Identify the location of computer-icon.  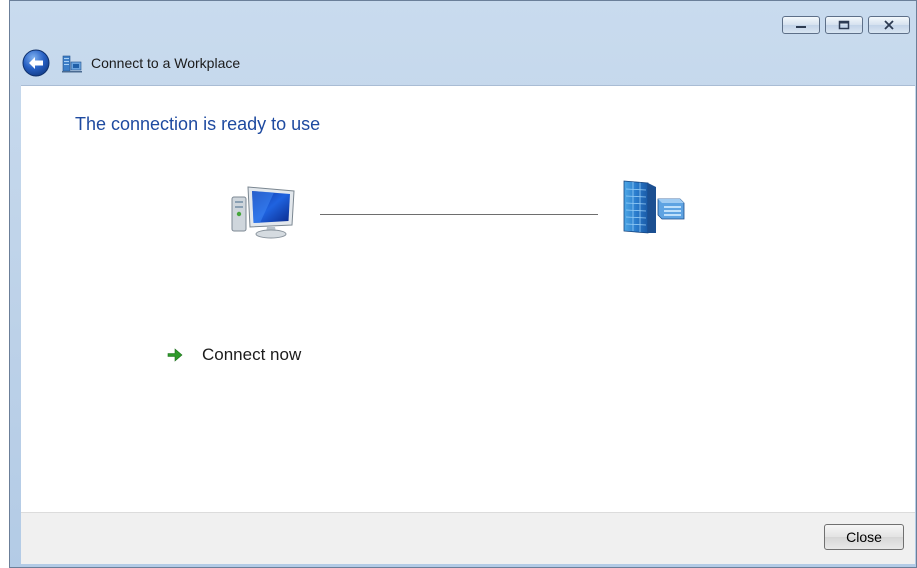
(263, 212).